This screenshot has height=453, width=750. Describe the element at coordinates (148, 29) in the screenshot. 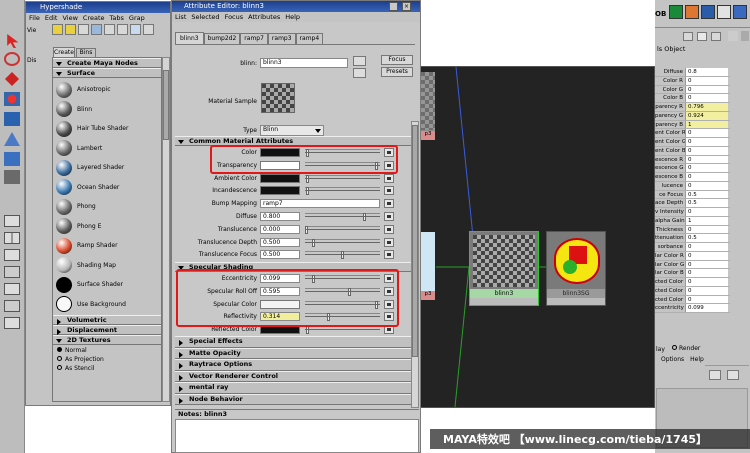

I see `hs-tool-output-icon` at that location.